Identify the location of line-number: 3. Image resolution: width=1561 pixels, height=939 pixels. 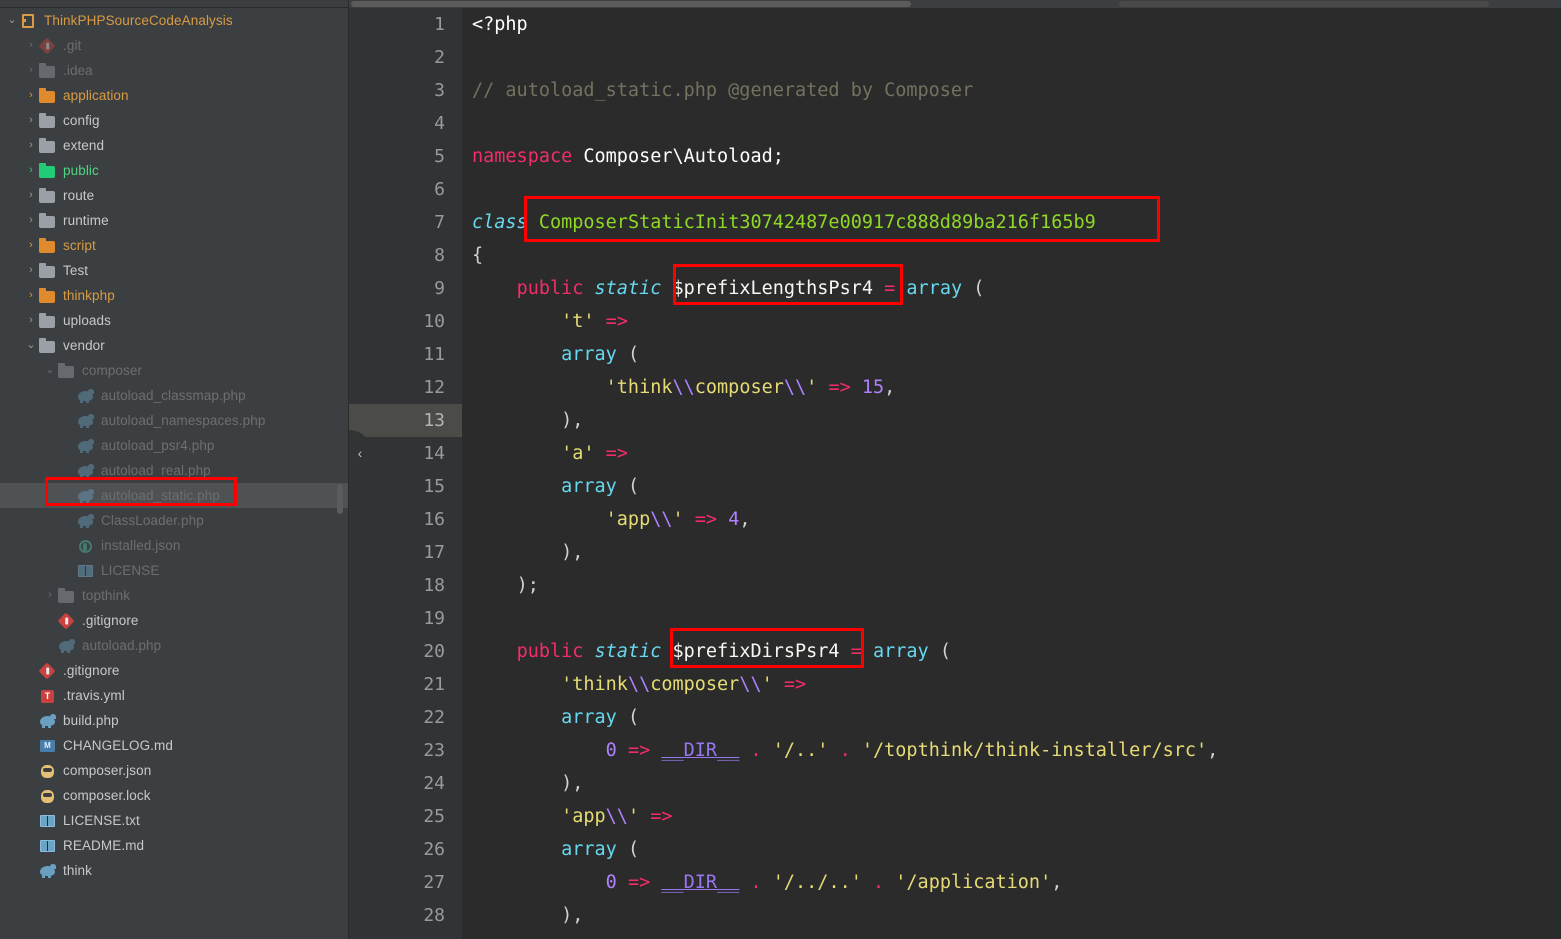
(405, 90).